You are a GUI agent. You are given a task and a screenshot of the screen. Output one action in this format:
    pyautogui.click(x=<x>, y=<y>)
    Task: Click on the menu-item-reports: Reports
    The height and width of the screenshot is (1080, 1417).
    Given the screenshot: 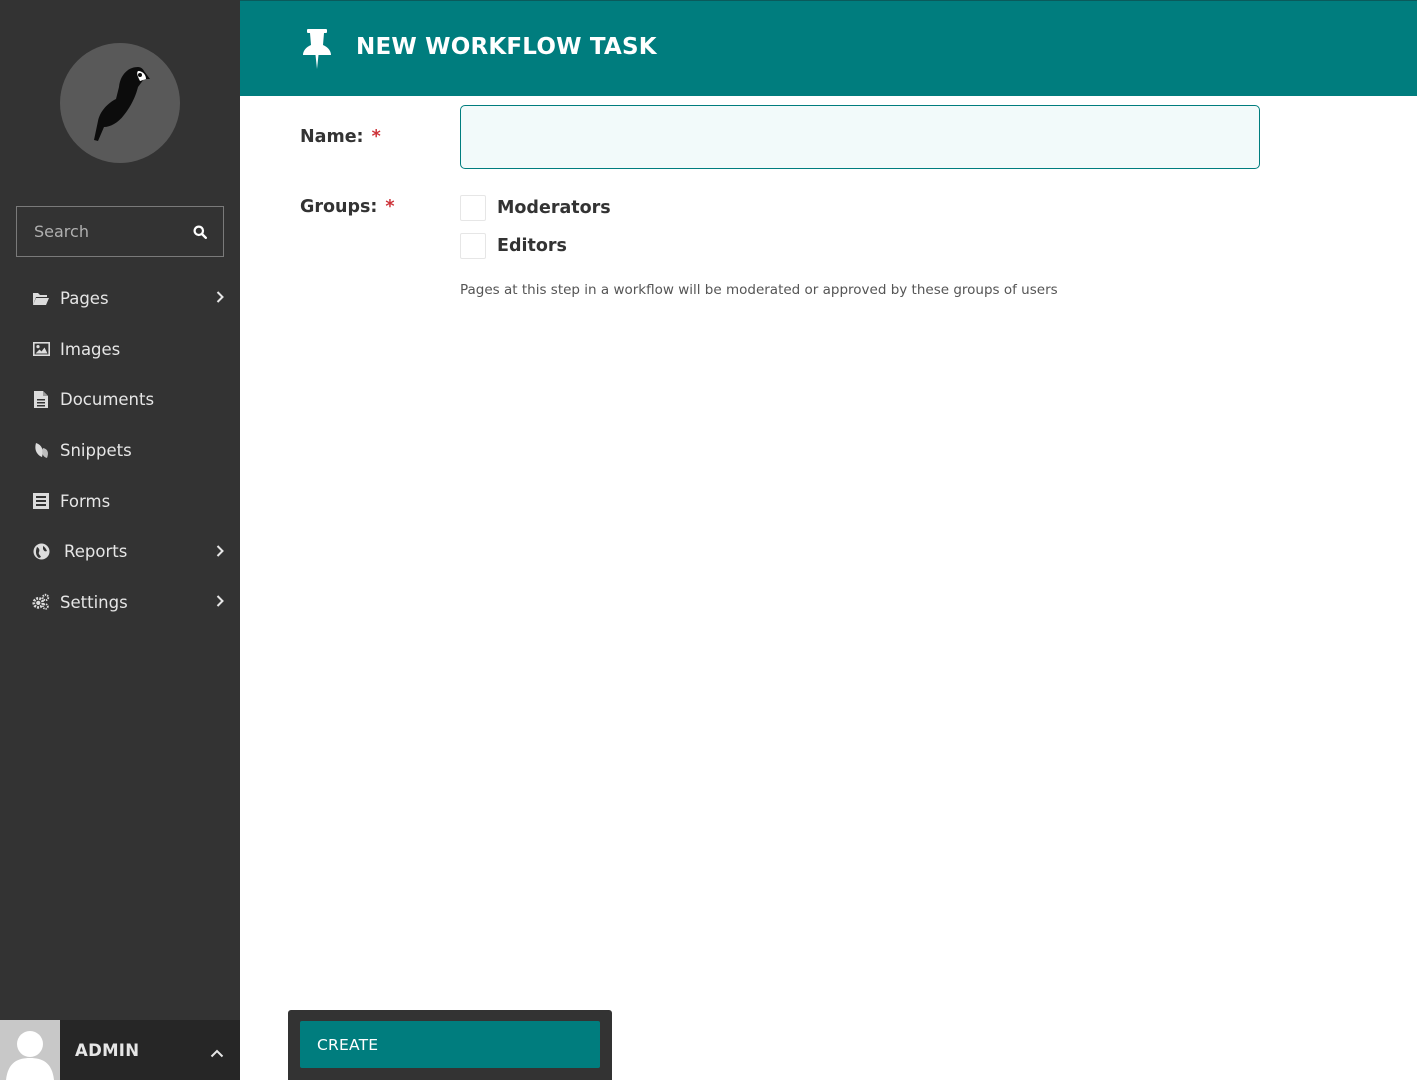 What is the action you would take?
    pyautogui.click(x=120, y=551)
    